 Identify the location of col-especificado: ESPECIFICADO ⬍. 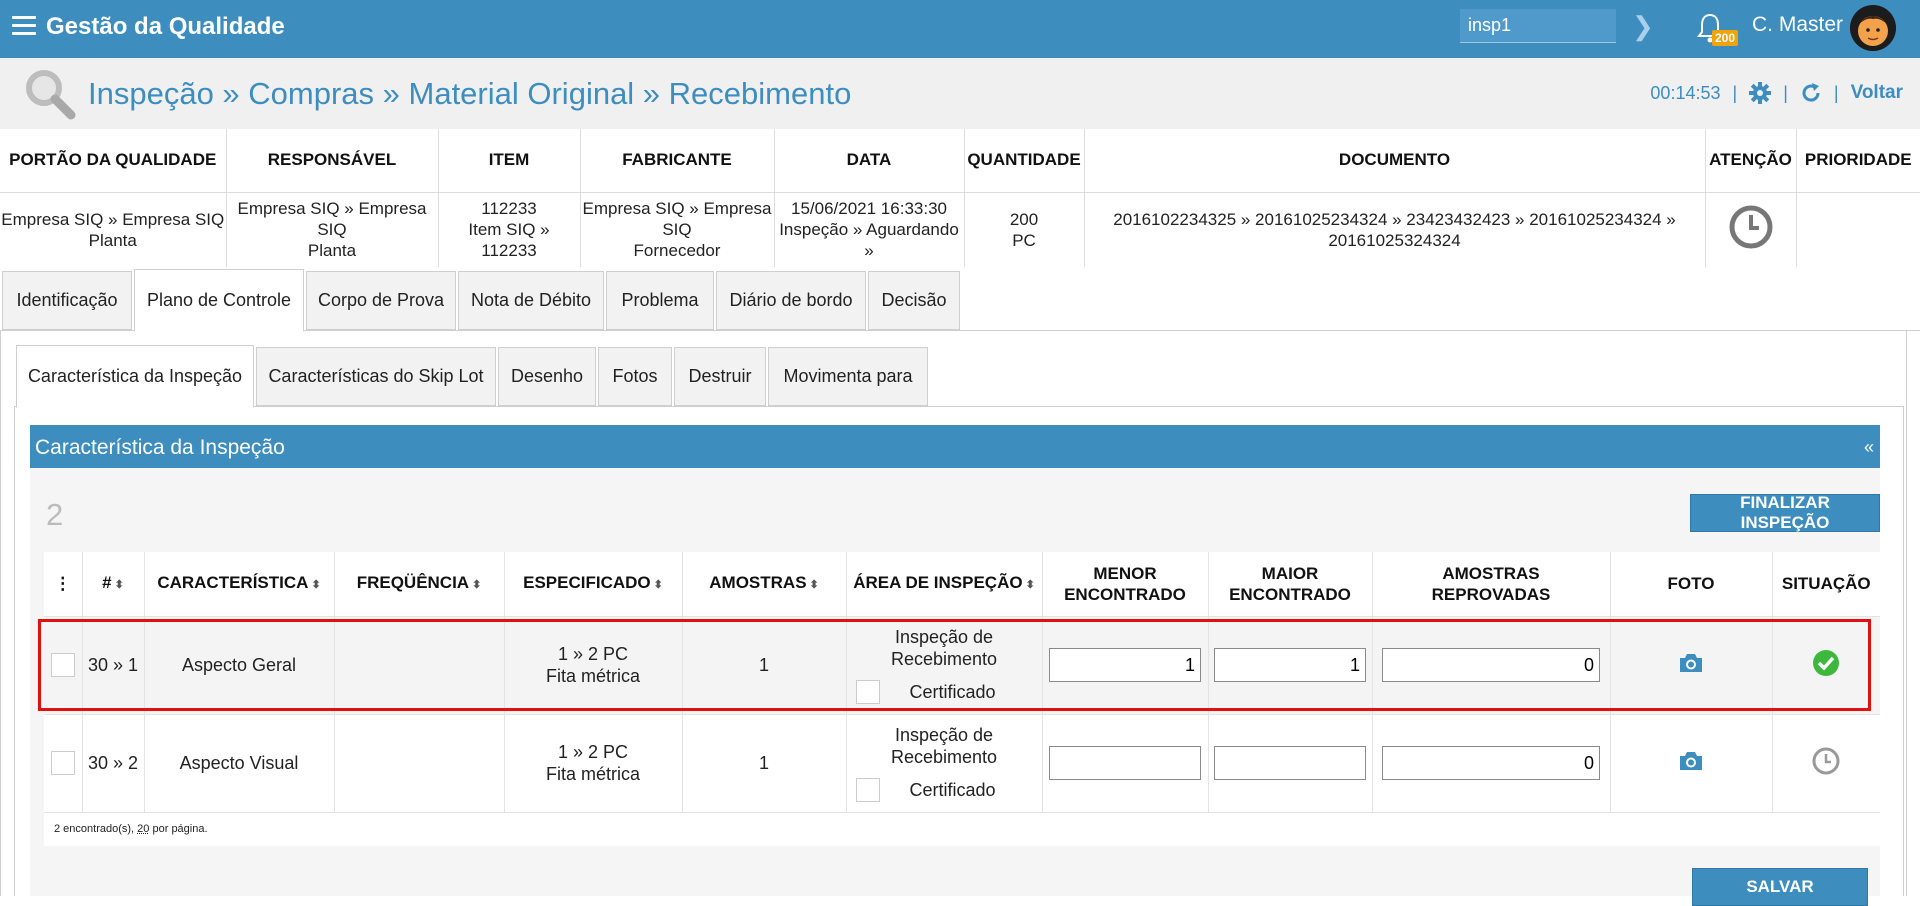
(593, 584).